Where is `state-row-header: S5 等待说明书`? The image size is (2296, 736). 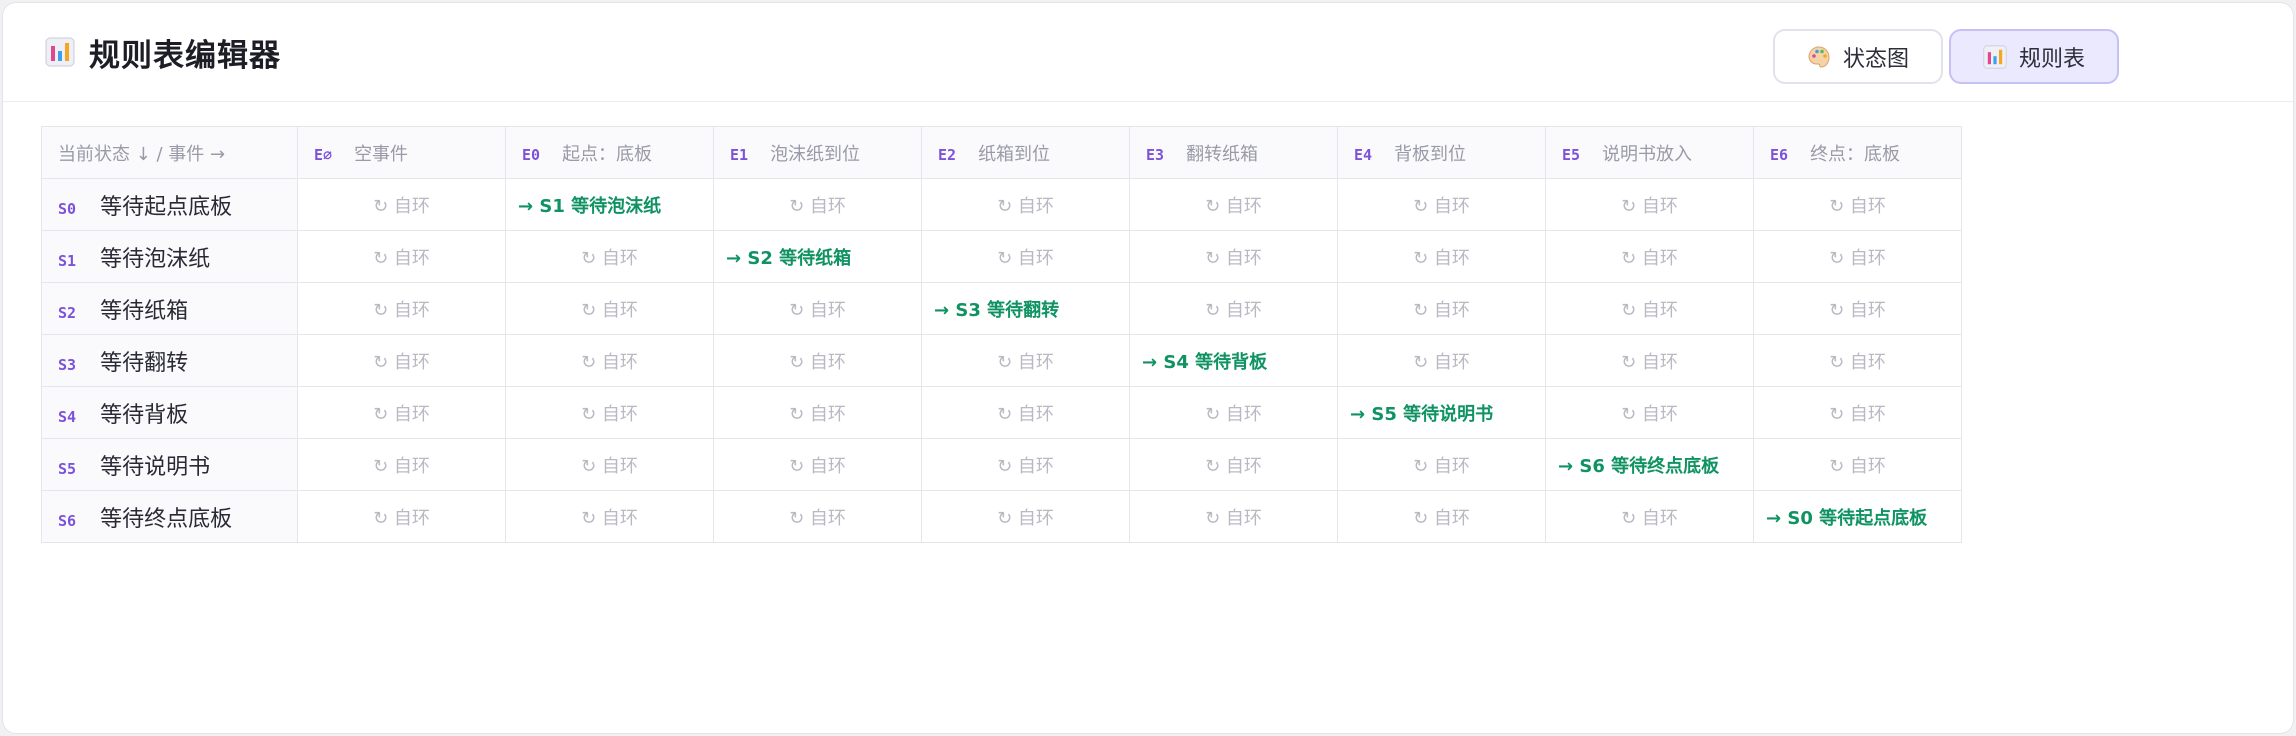
state-row-header: S5 等待说明书 is located at coordinates (169, 464).